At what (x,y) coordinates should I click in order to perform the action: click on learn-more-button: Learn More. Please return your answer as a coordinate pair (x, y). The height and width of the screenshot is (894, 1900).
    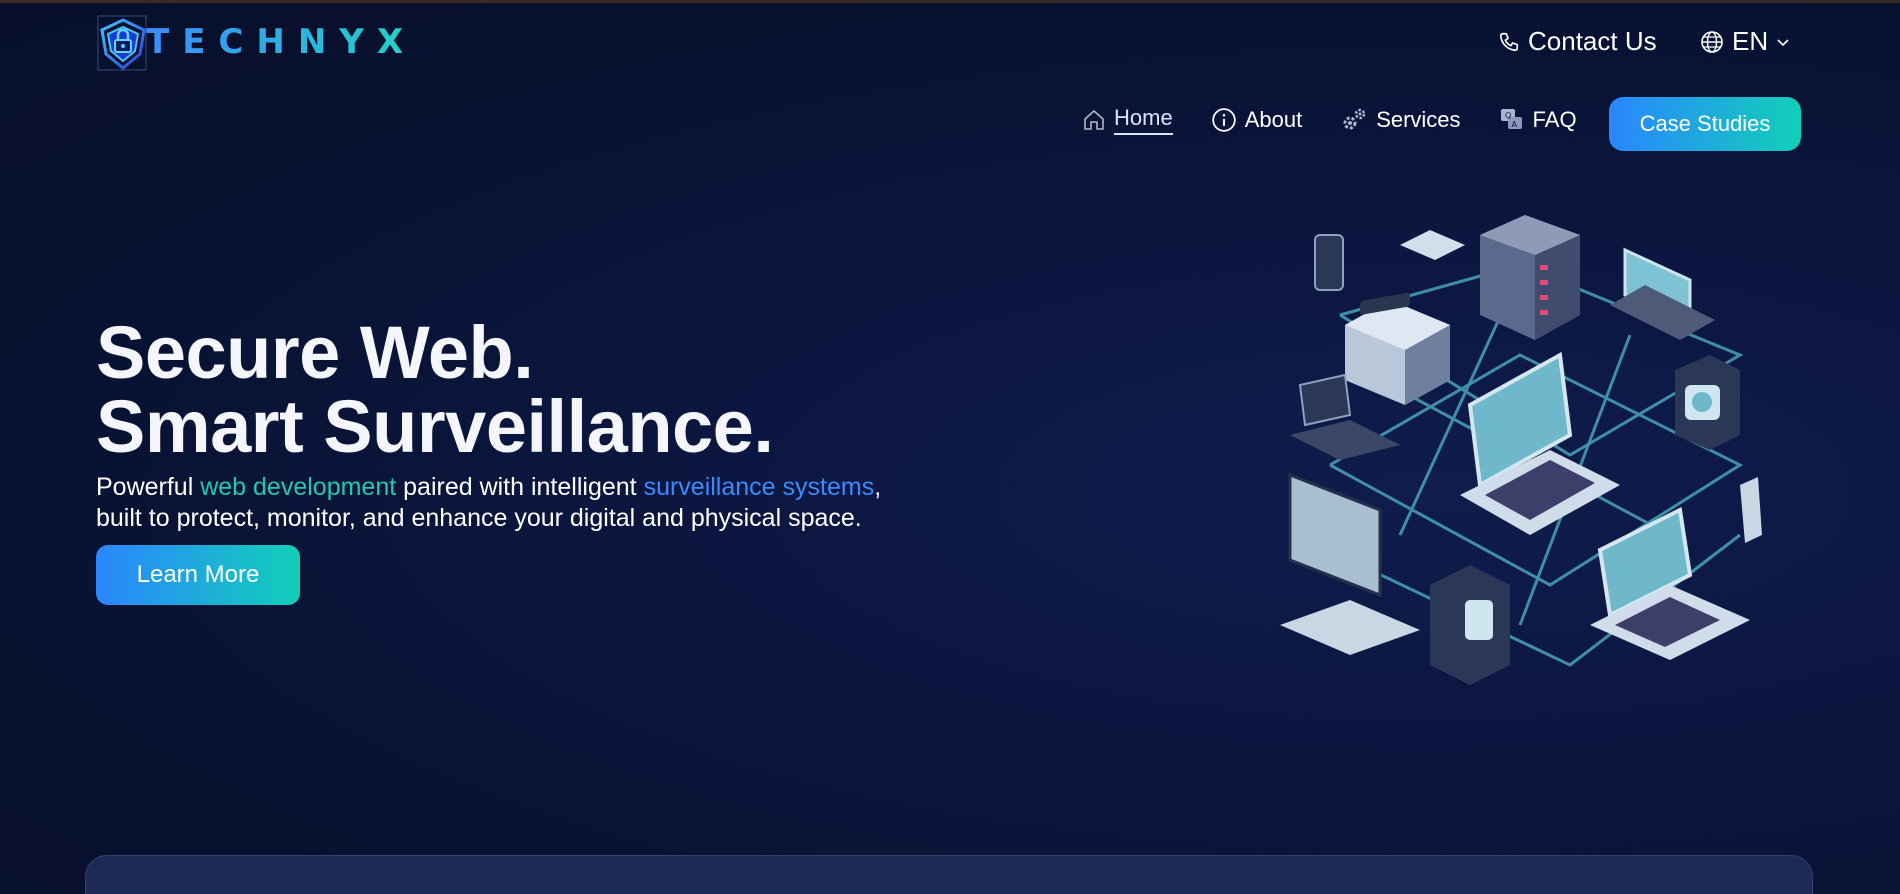
    Looking at the image, I should click on (198, 575).